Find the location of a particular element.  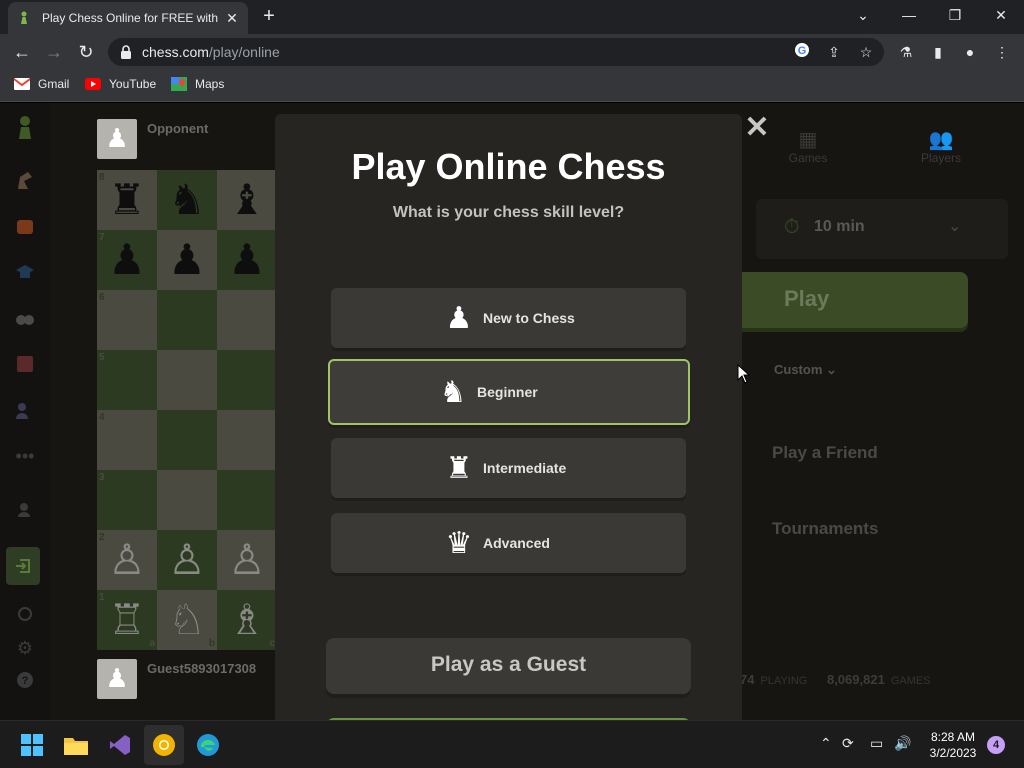

menu-kebab-icon: ⋮ is located at coordinates (1002, 52).